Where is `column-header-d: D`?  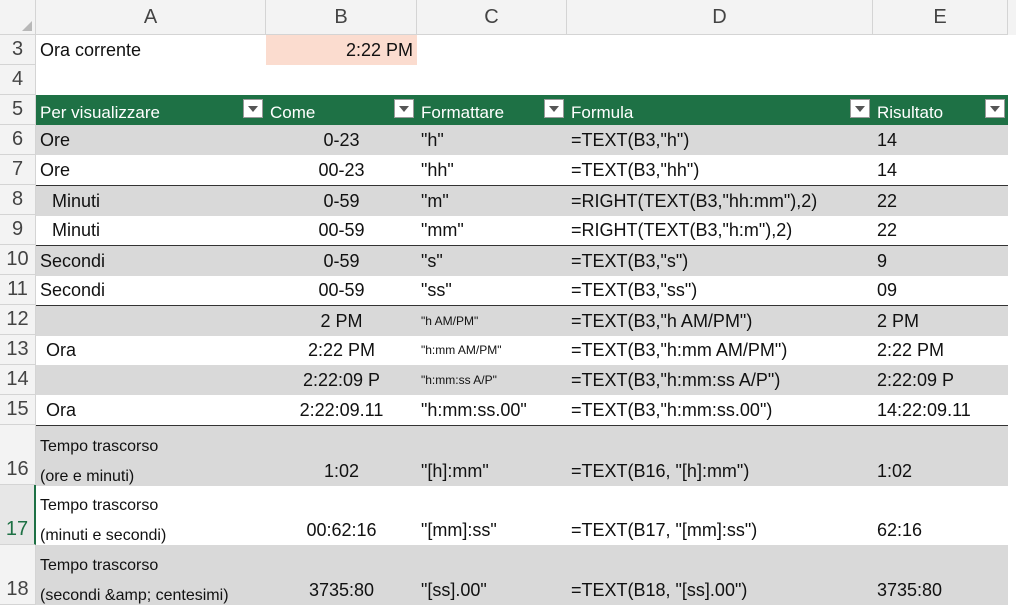 column-header-d: D is located at coordinates (720, 17).